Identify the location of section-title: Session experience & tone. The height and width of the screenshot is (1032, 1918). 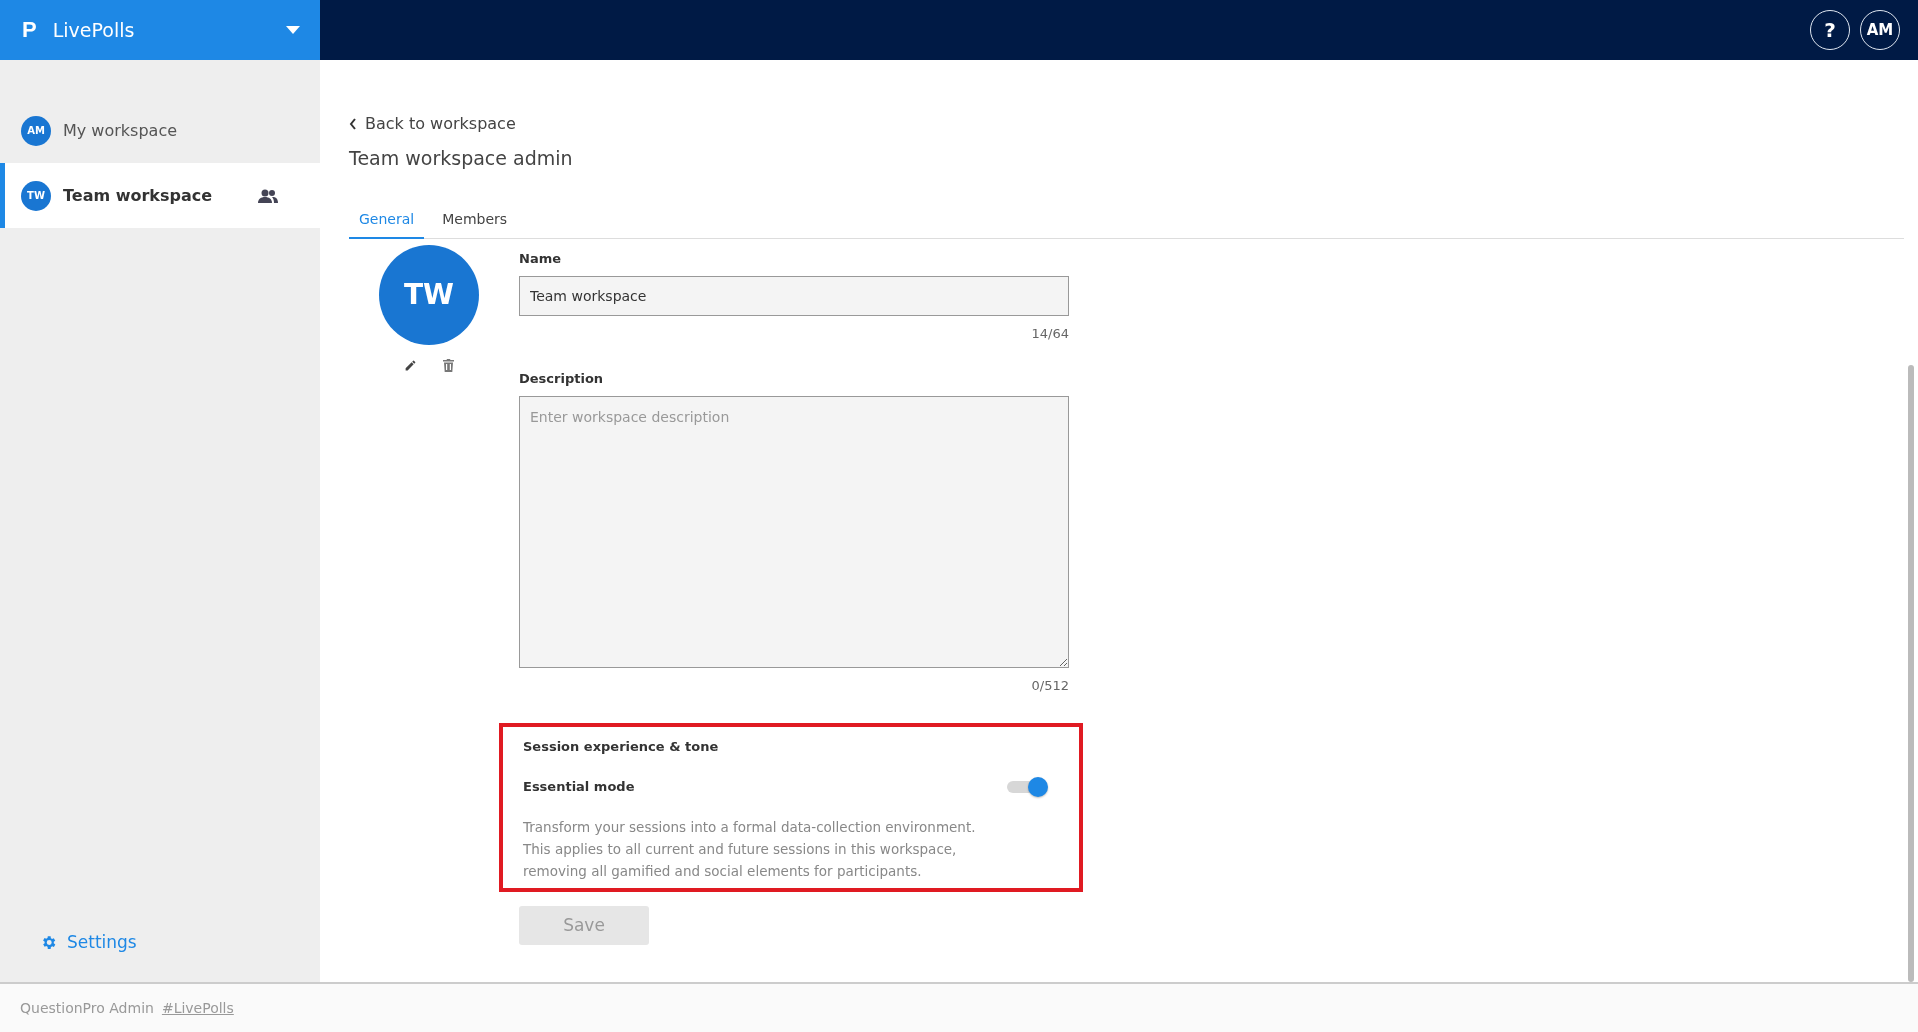
(621, 746).